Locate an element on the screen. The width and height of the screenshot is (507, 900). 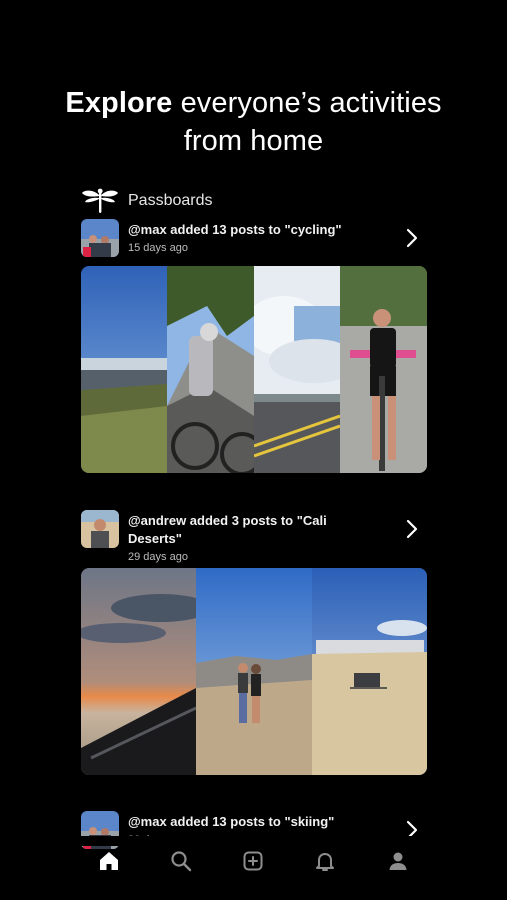
tab-home is located at coordinates (109, 861).